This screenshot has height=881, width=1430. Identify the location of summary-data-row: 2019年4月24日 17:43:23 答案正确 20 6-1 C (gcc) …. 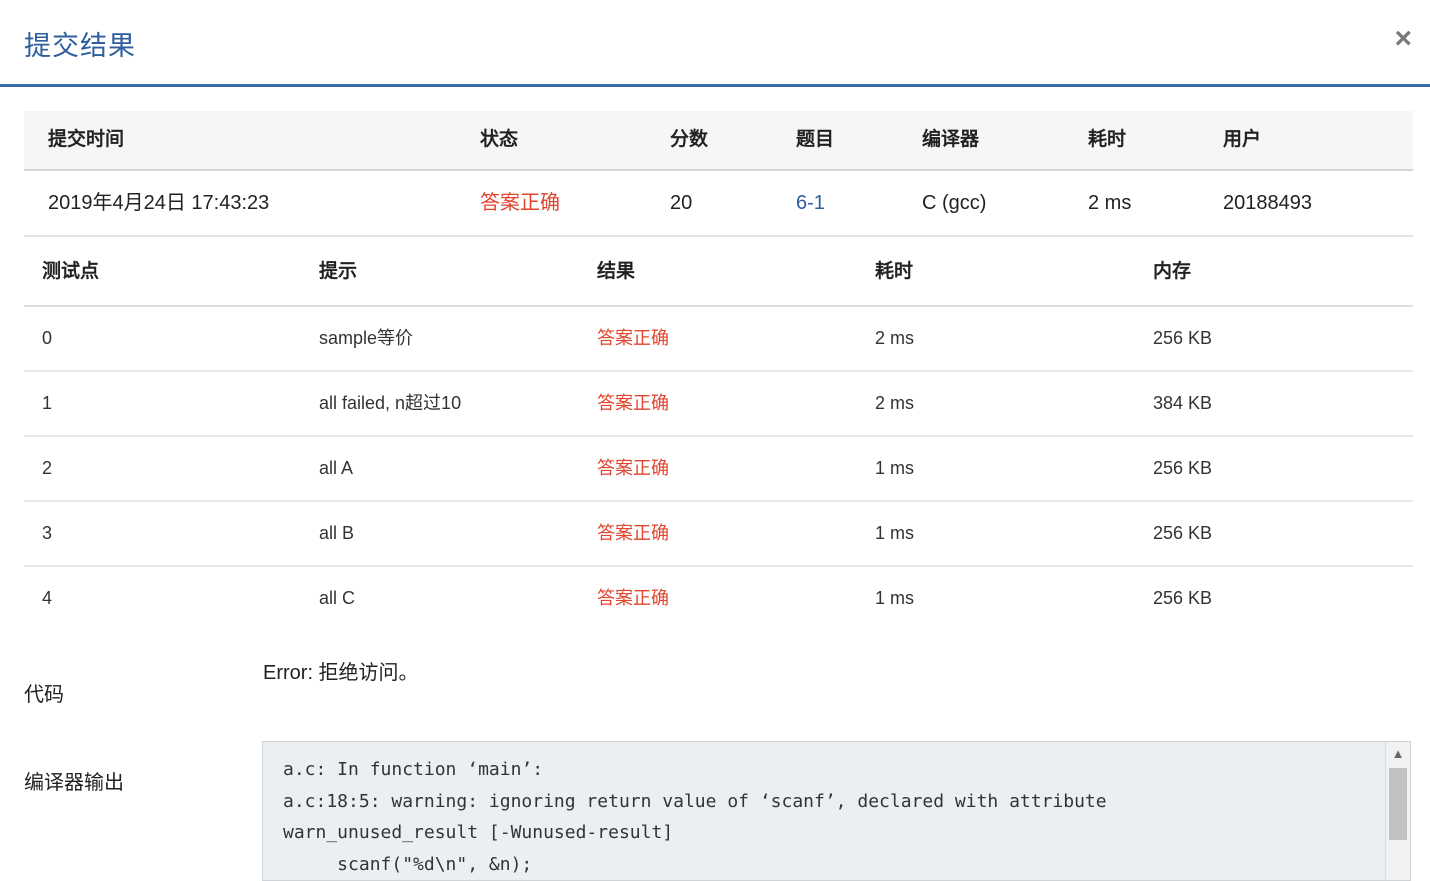
(718, 204).